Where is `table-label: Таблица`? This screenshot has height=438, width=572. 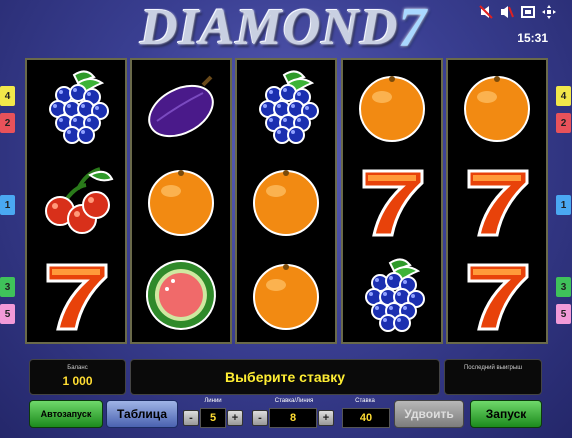 table-label: Таблица is located at coordinates (141, 414).